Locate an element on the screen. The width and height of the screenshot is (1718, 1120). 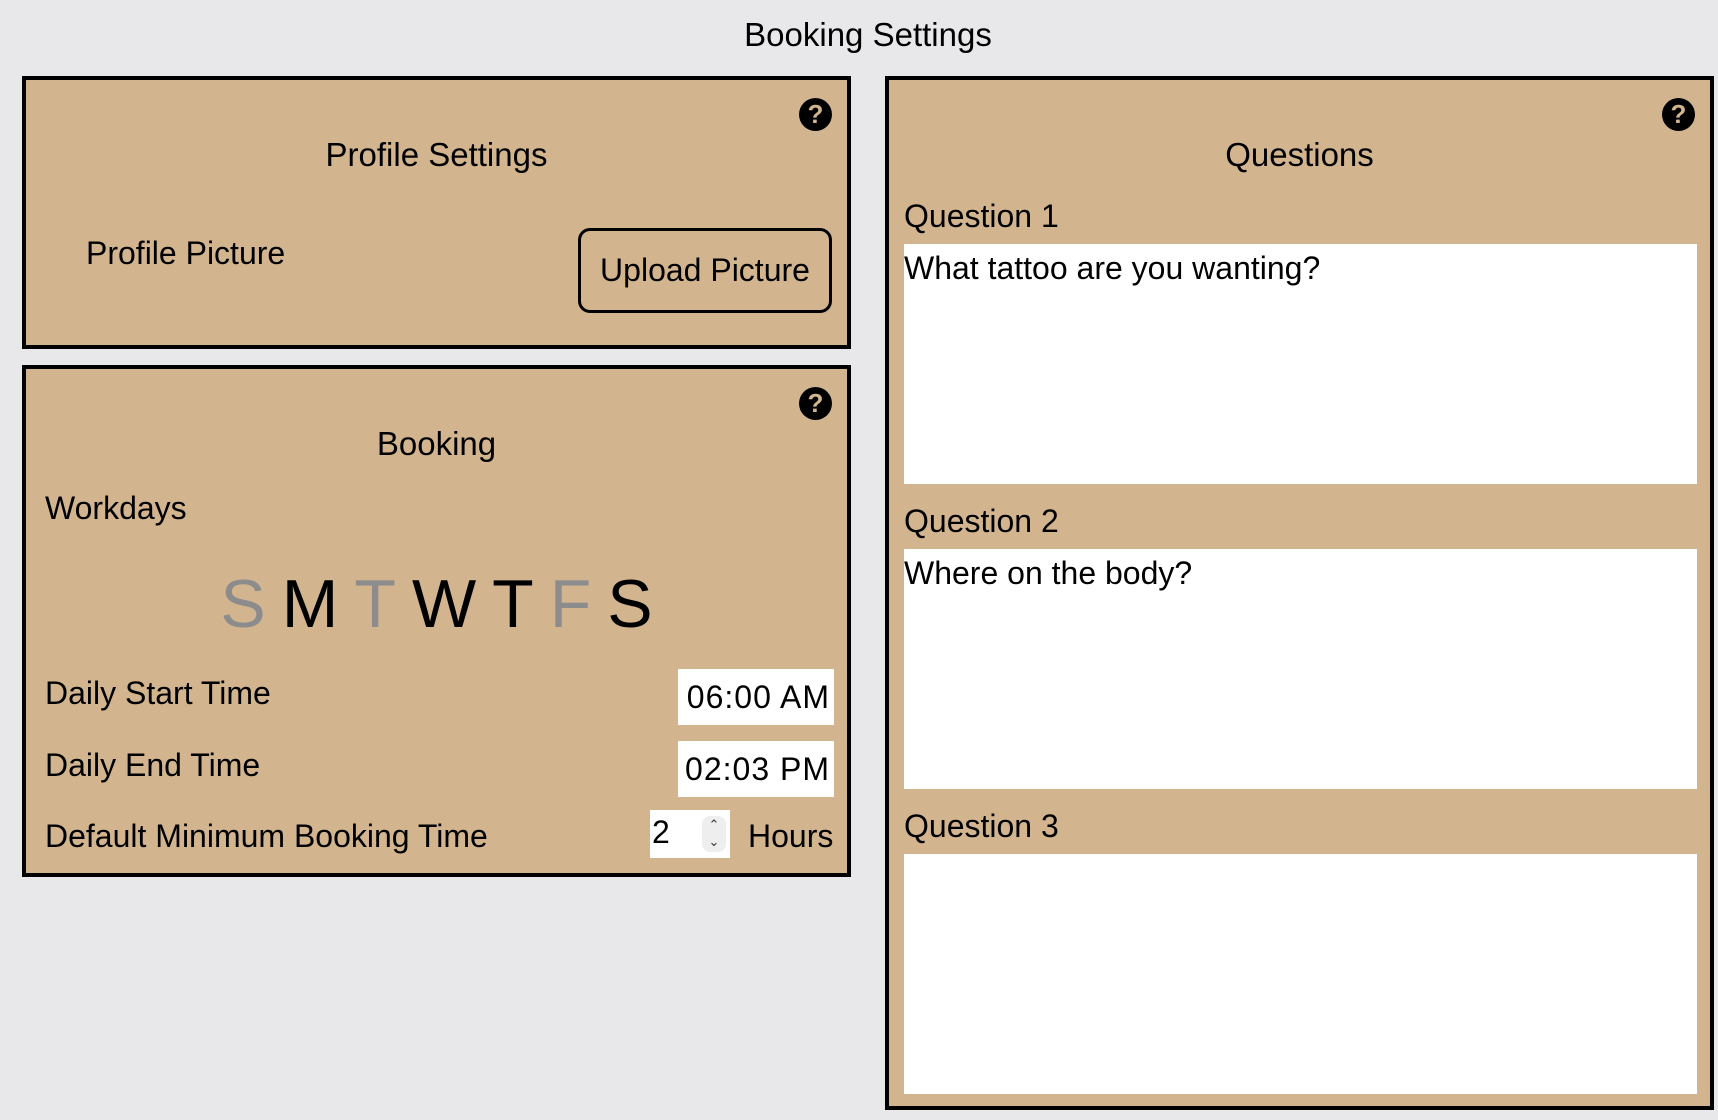
day-toggle-sunday: S is located at coordinates (242, 604).